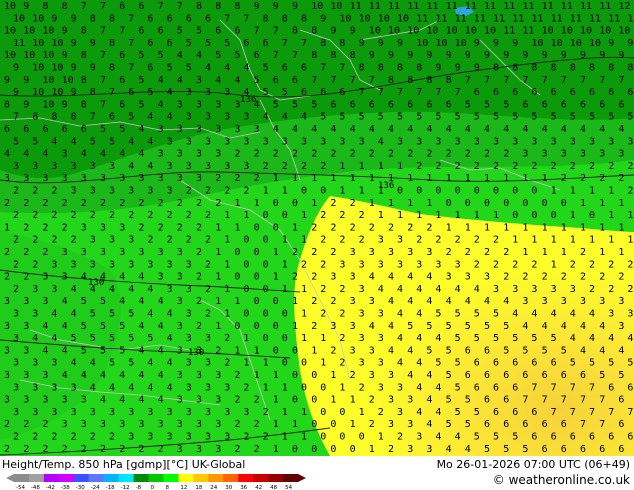 This screenshot has height=490, width=634. Describe the element at coordinates (561, 480) in the screenshot. I see `site-credit: © weatheronline.co.uk` at that location.